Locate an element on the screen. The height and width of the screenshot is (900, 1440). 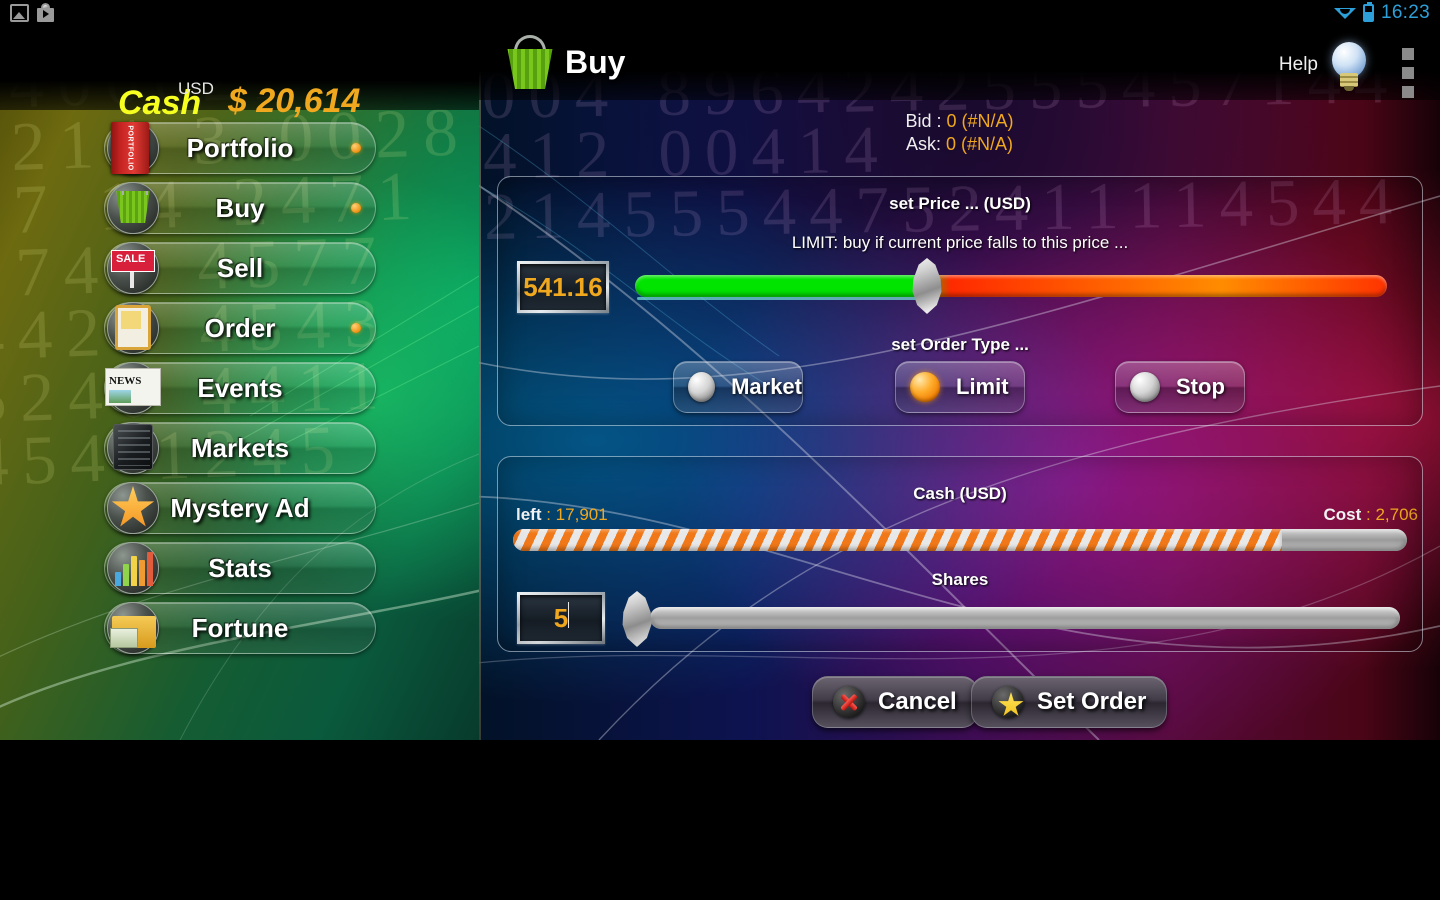
cash-amount: $ 20,614 is located at coordinates (294, 101).